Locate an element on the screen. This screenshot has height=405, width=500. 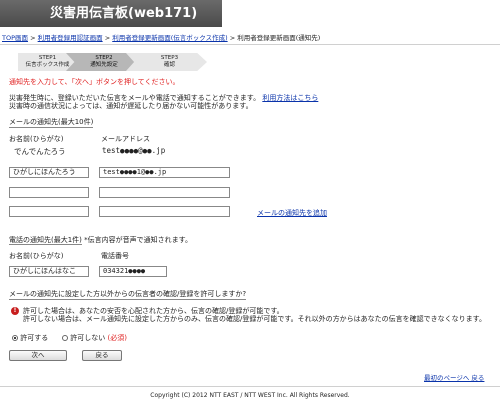
phone-name-input: ひがしにほんはなこ is located at coordinates (49, 271).